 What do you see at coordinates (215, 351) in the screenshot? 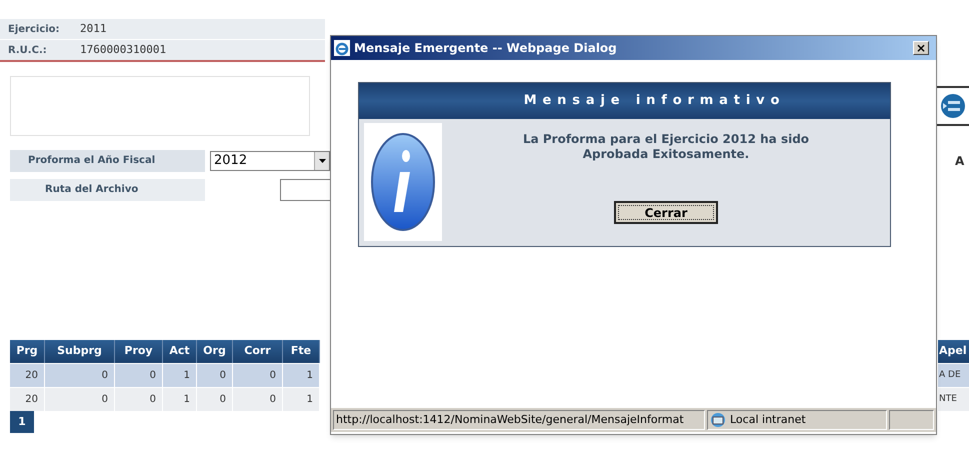
I see `column-header: Org` at bounding box center [215, 351].